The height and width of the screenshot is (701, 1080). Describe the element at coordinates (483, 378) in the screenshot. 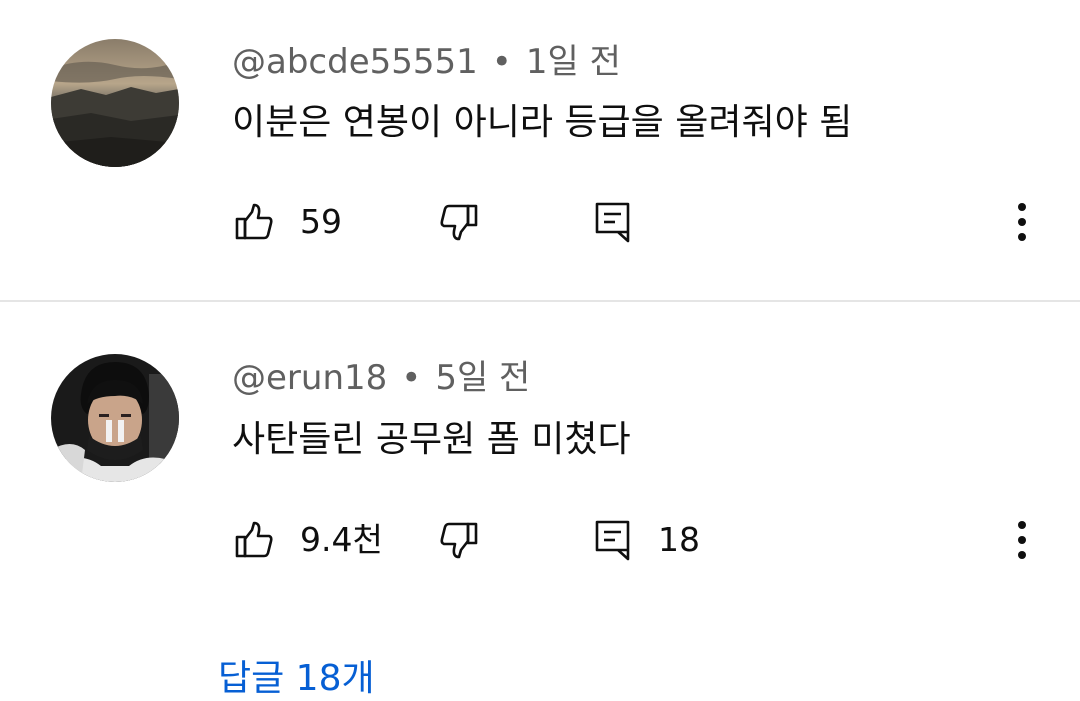

I see `comment-time: 5일 전` at that location.